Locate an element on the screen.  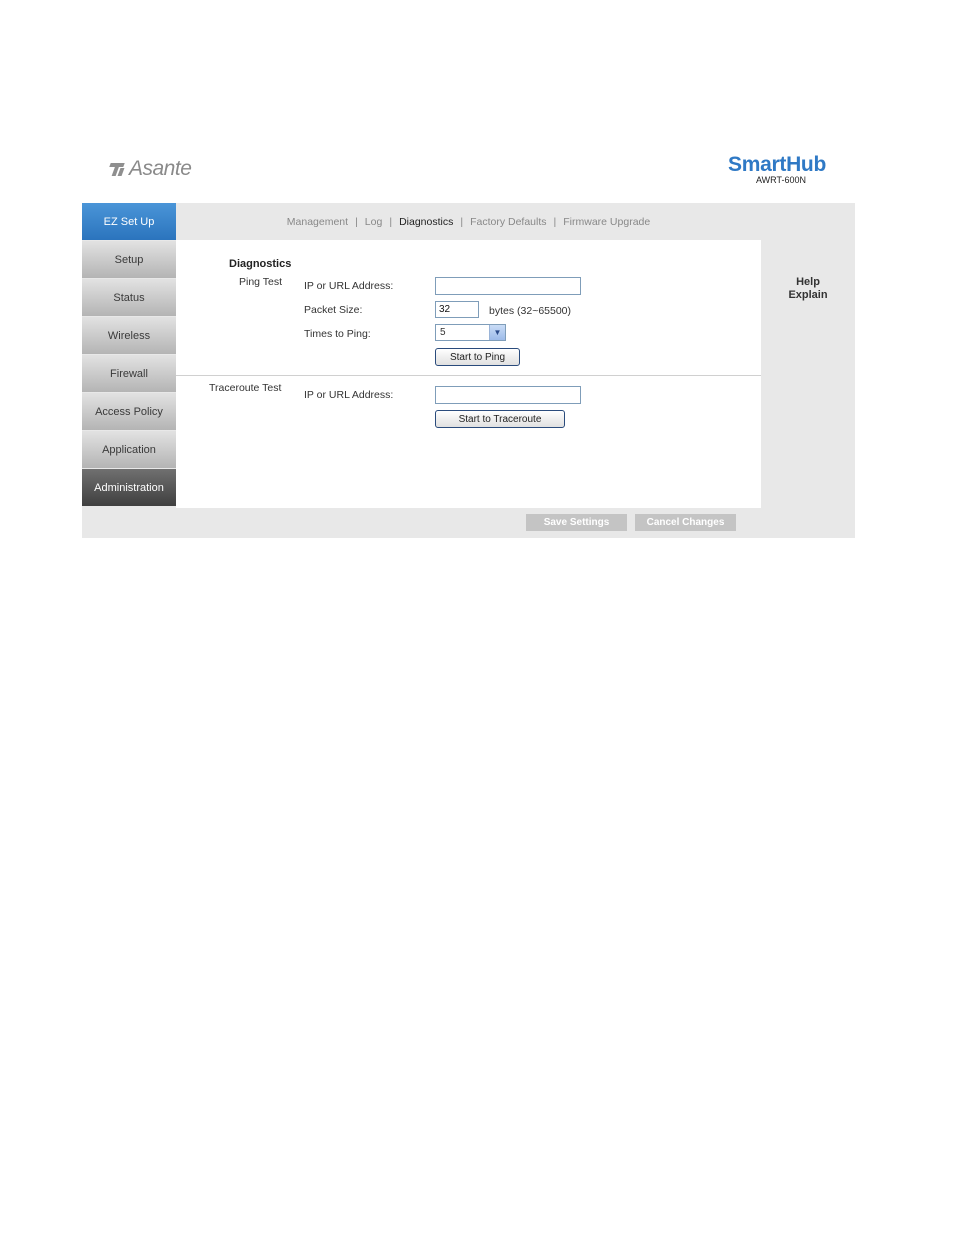
brand-name: Asante is located at coordinates (160, 168).